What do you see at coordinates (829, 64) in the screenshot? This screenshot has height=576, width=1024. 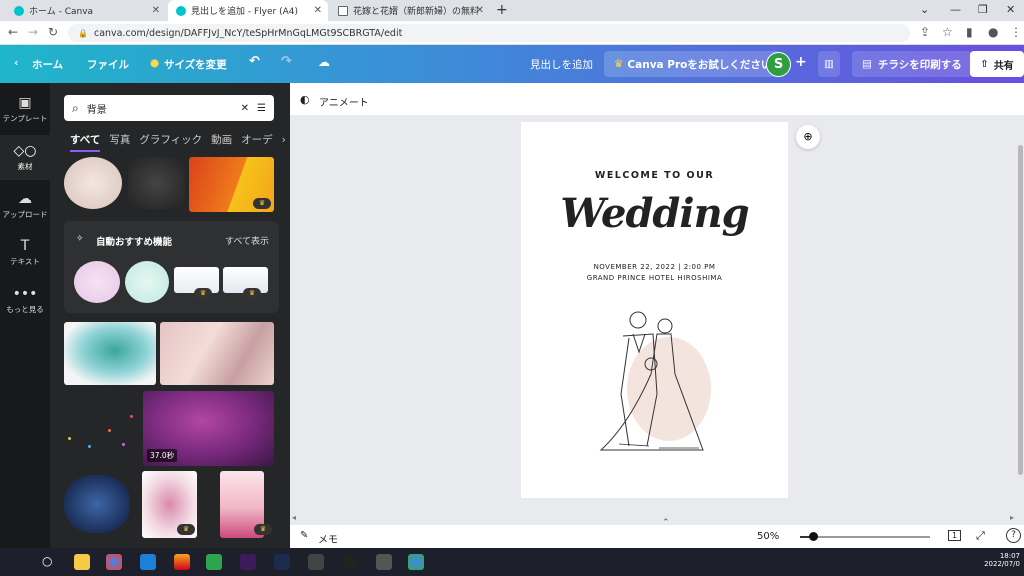 I see `insights-button: ▥` at bounding box center [829, 64].